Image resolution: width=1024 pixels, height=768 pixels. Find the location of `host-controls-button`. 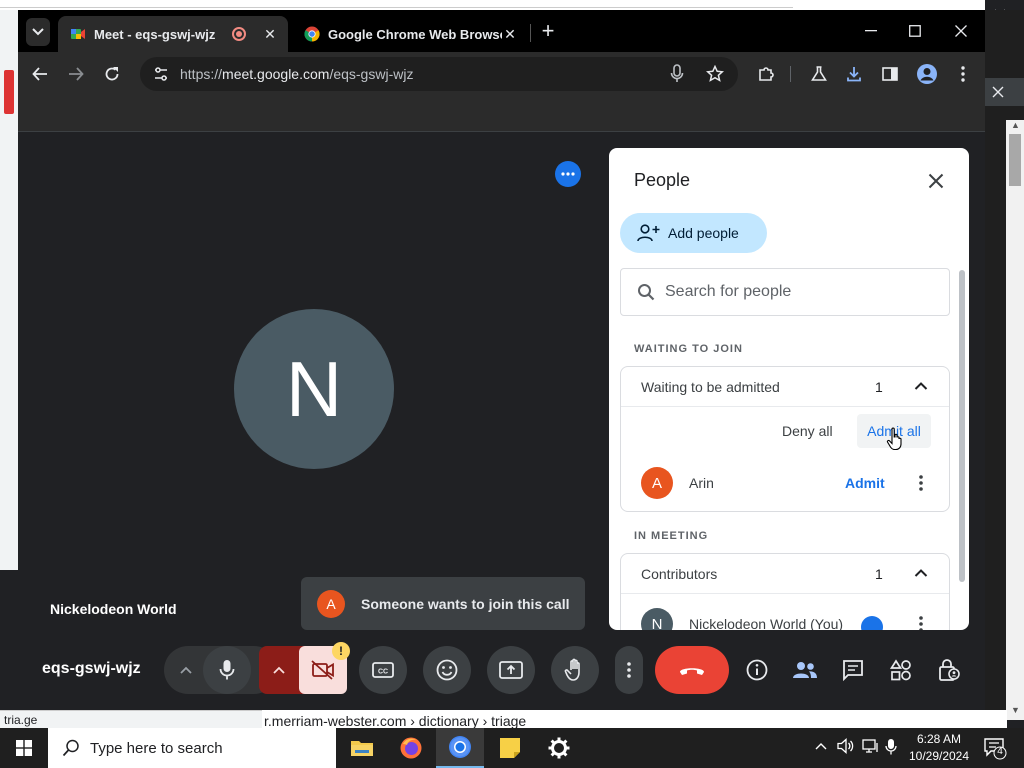

host-controls-button is located at coordinates (949, 670).